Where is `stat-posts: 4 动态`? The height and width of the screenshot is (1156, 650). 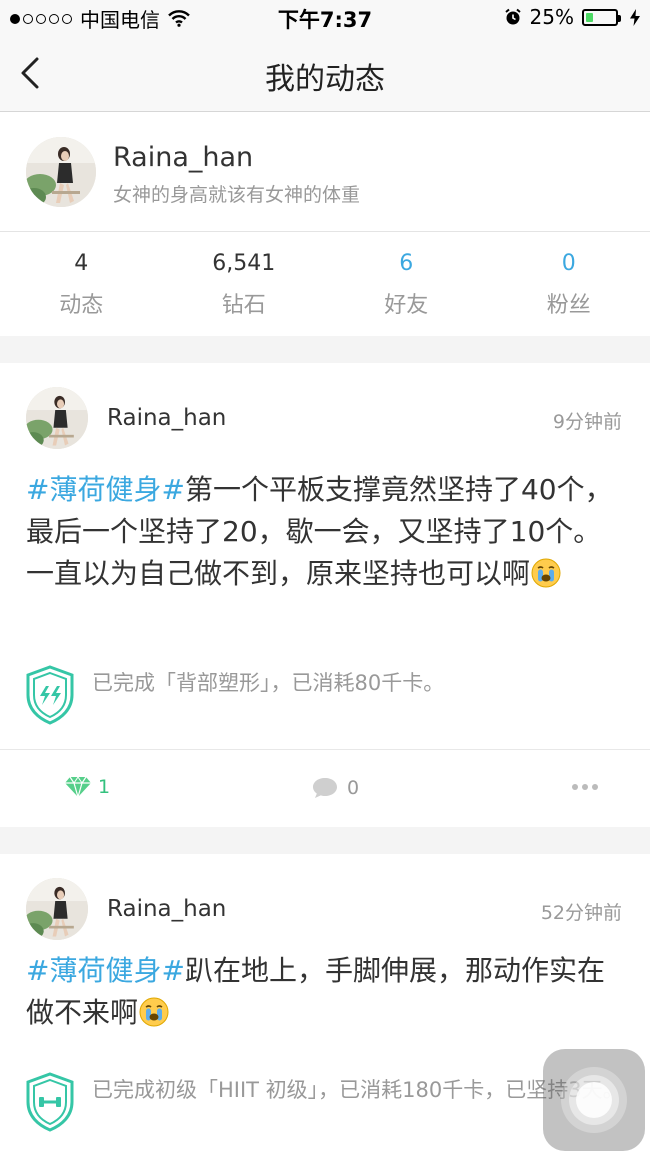
stat-posts: 4 动态 is located at coordinates (81, 283).